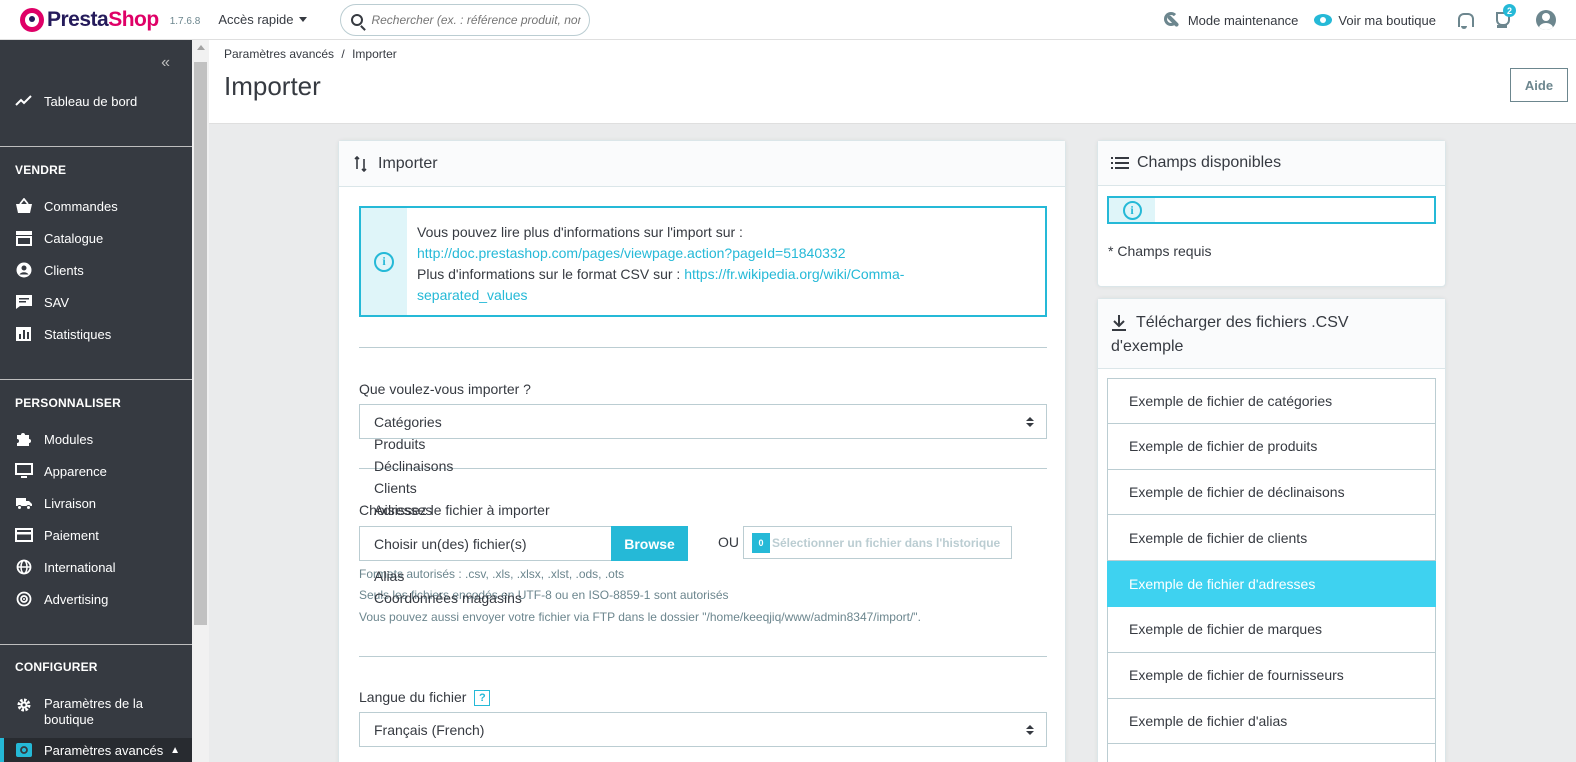 This screenshot has height=762, width=1576. Describe the element at coordinates (761, 542) in the screenshot. I see `history-count-badge: 0` at that location.